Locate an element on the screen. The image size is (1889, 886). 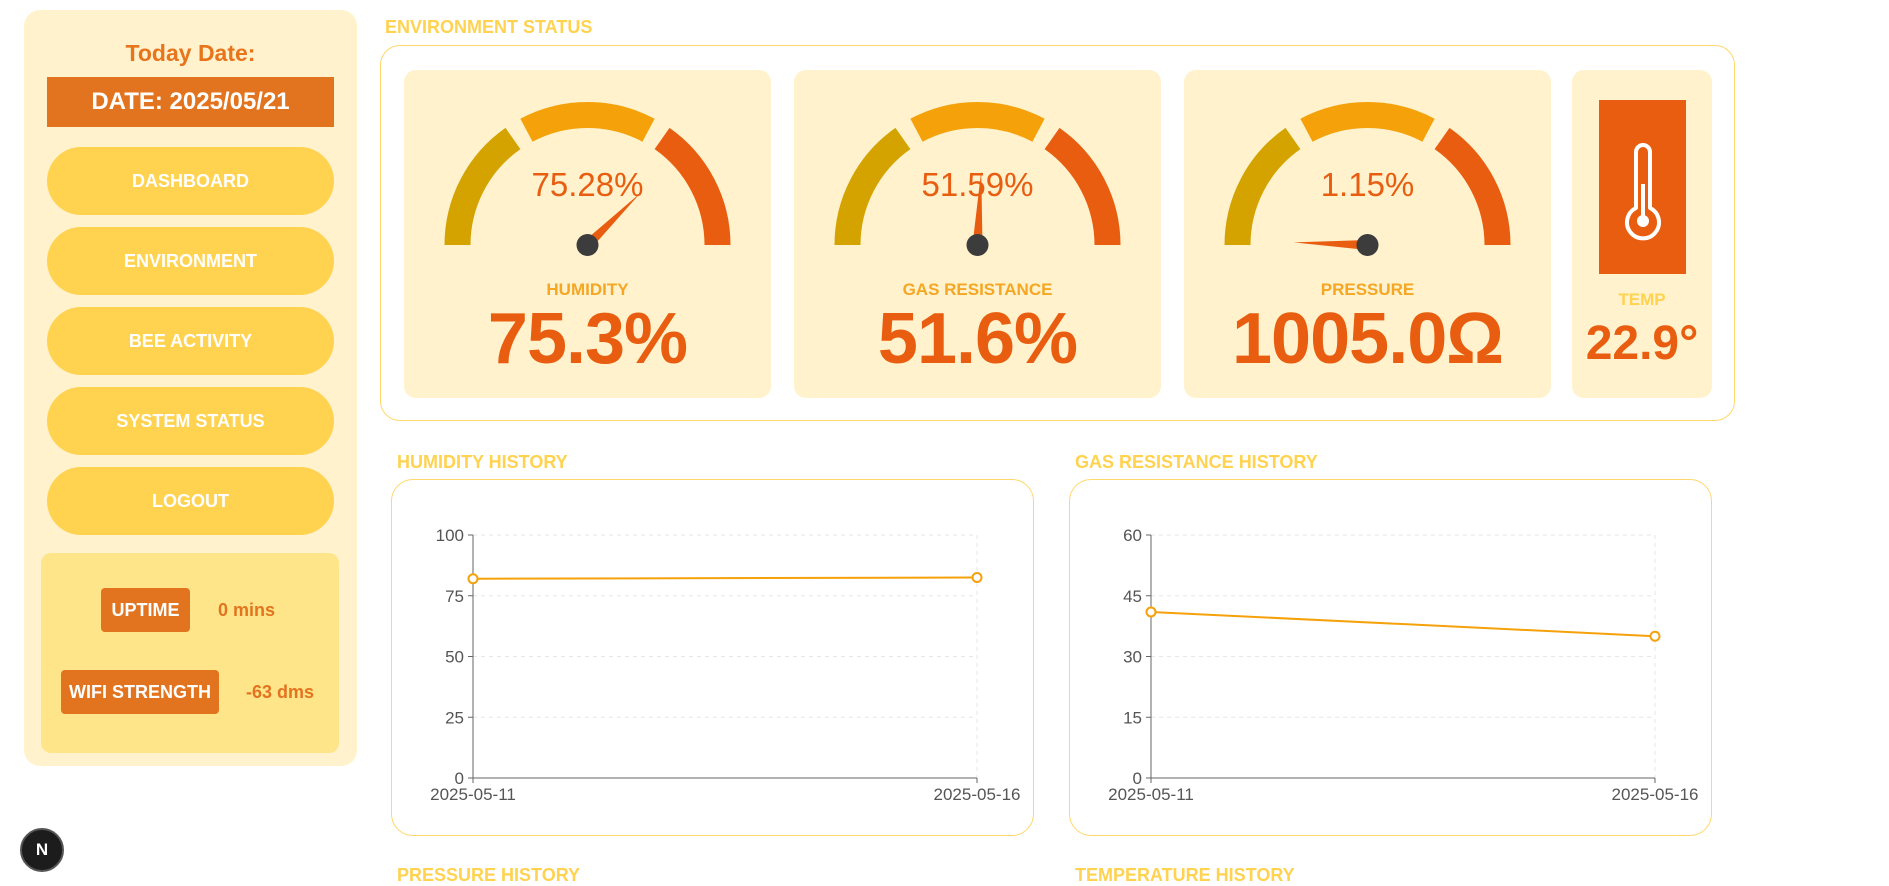
nav-environment-button: ENVIRONMENT is located at coordinates (190, 261).